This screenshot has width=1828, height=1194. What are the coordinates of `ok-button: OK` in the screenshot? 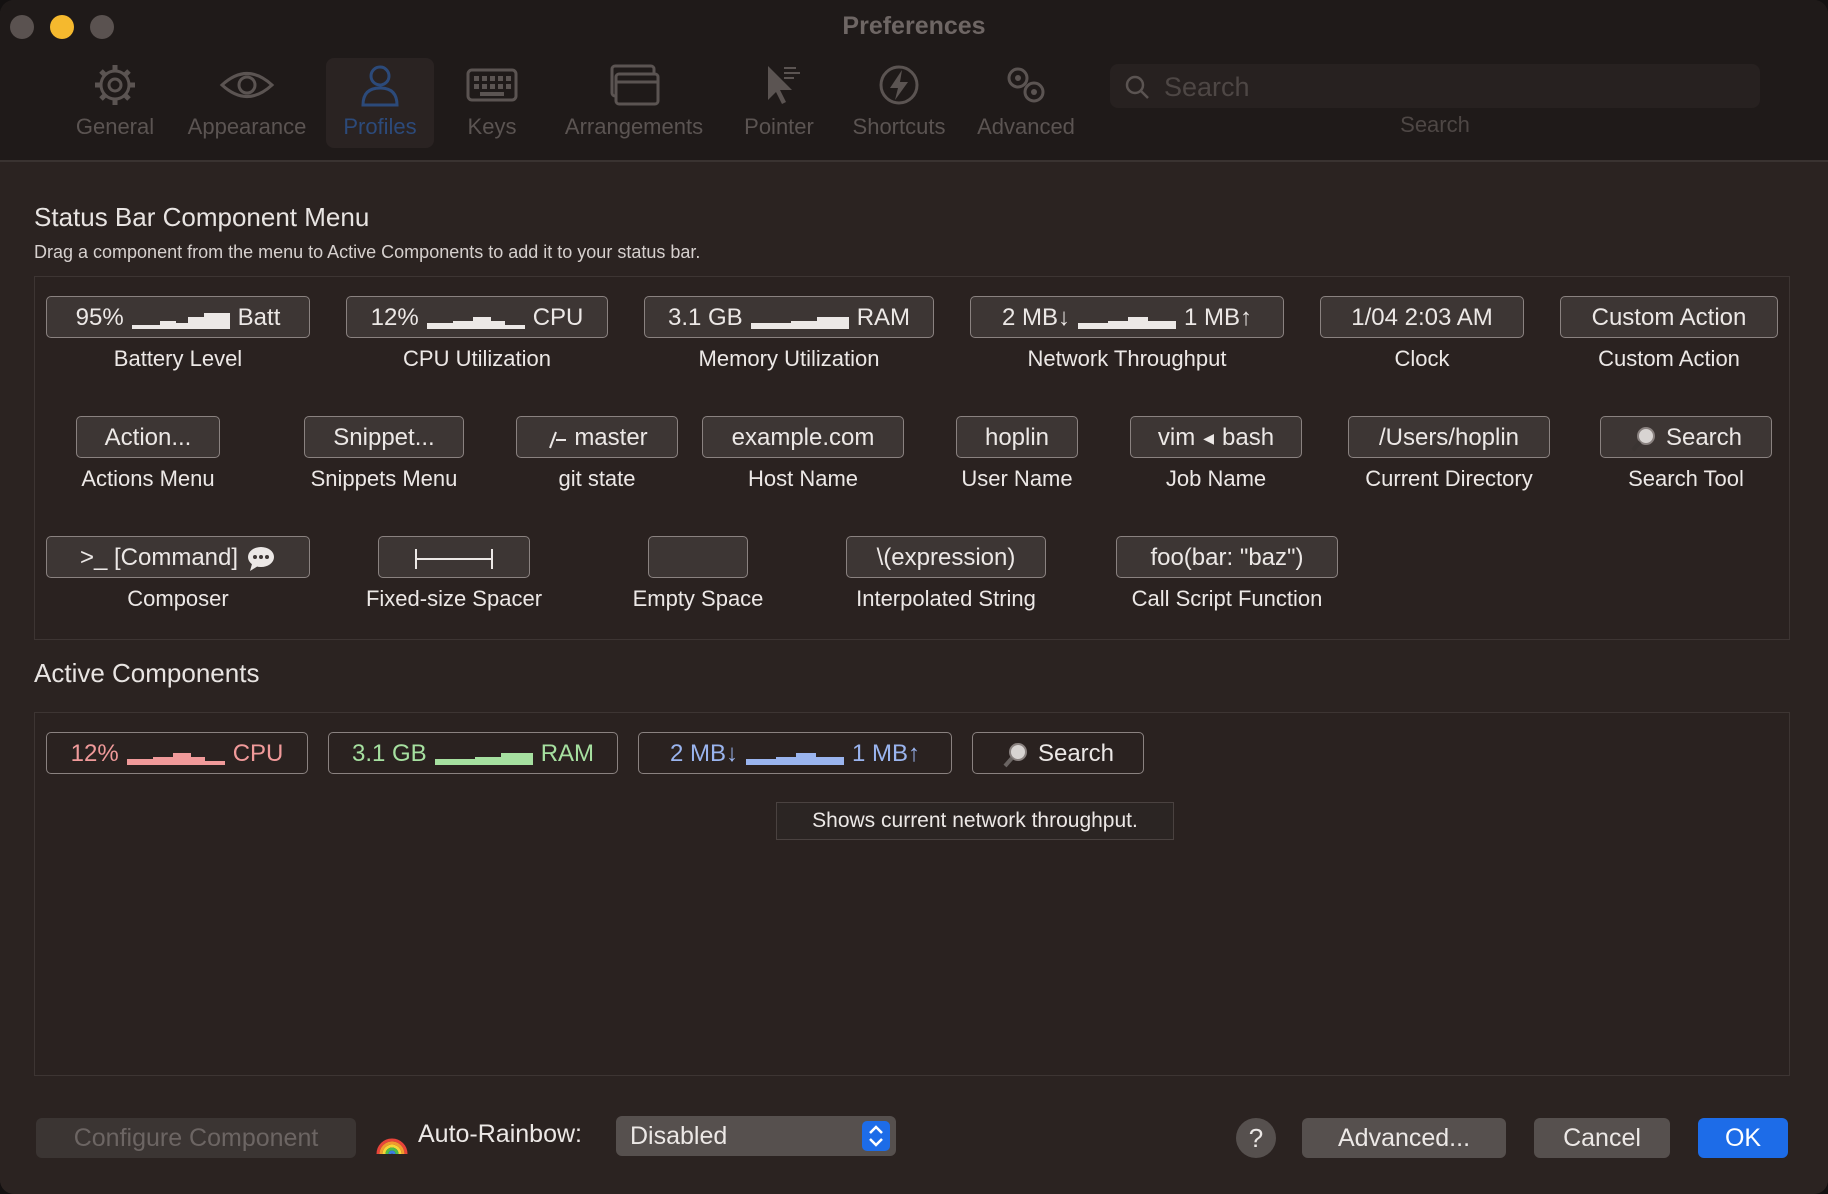 It's located at (1743, 1138).